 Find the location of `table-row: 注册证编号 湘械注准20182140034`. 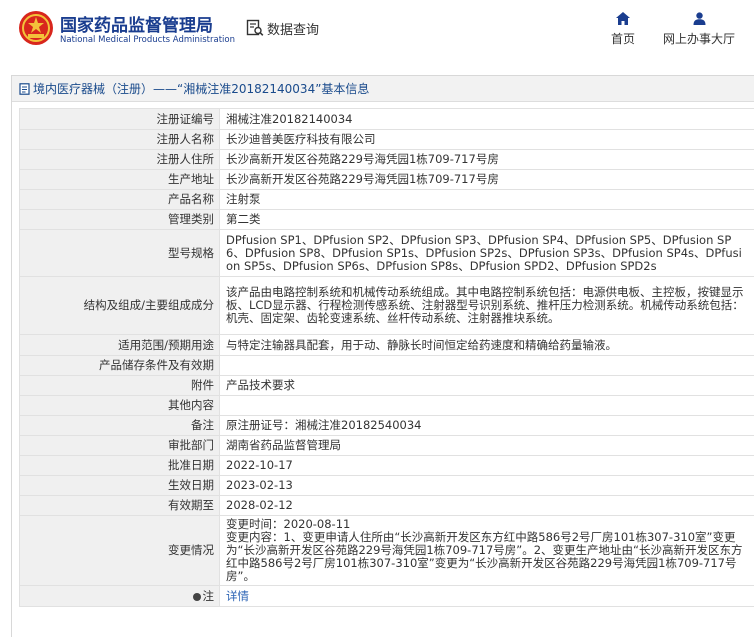

table-row: 注册证编号 湘械注准20182140034 is located at coordinates (386, 119).